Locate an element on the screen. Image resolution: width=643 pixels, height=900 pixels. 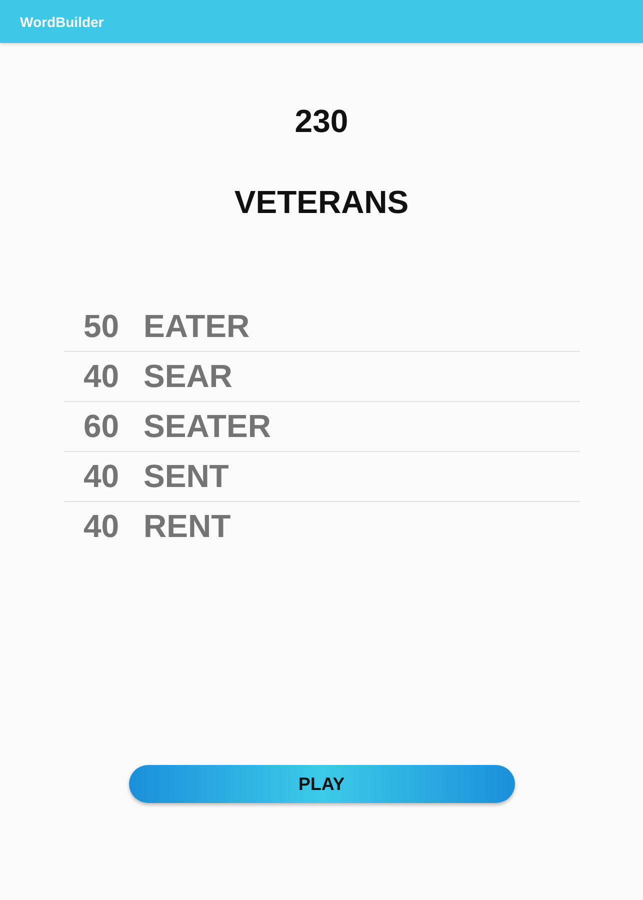
app-title: WordBuilder is located at coordinates (62, 22).